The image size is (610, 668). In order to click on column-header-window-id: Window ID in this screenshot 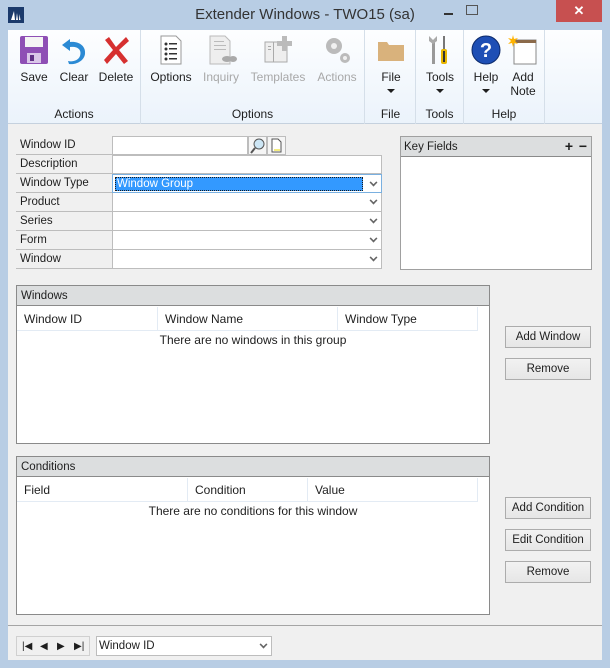, I will do `click(87, 319)`.